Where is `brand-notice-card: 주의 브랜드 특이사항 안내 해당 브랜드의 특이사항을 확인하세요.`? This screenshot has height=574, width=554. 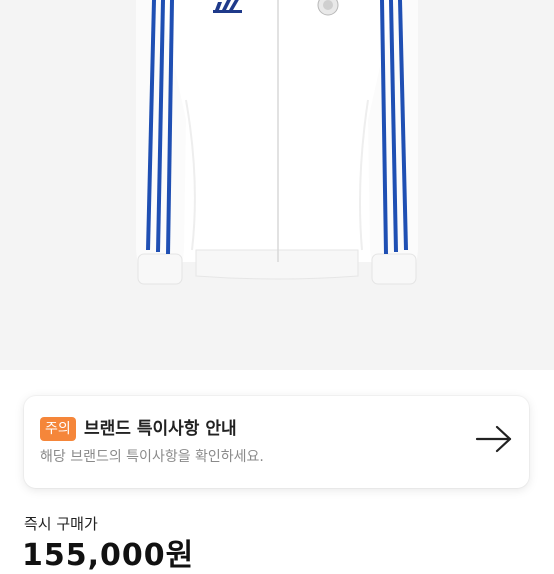 brand-notice-card: 주의 브랜드 특이사항 안내 해당 브랜드의 특이사항을 확인하세요. is located at coordinates (276, 442).